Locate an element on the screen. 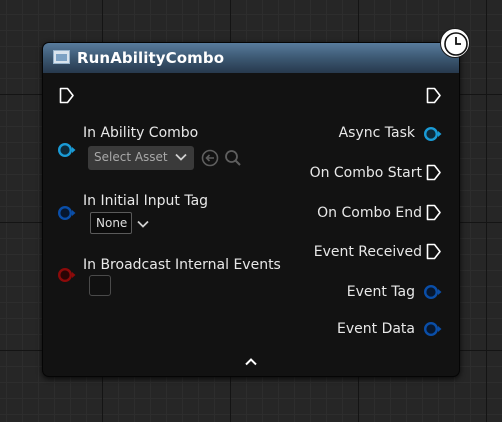  input-tag-value: None is located at coordinates (112, 223).